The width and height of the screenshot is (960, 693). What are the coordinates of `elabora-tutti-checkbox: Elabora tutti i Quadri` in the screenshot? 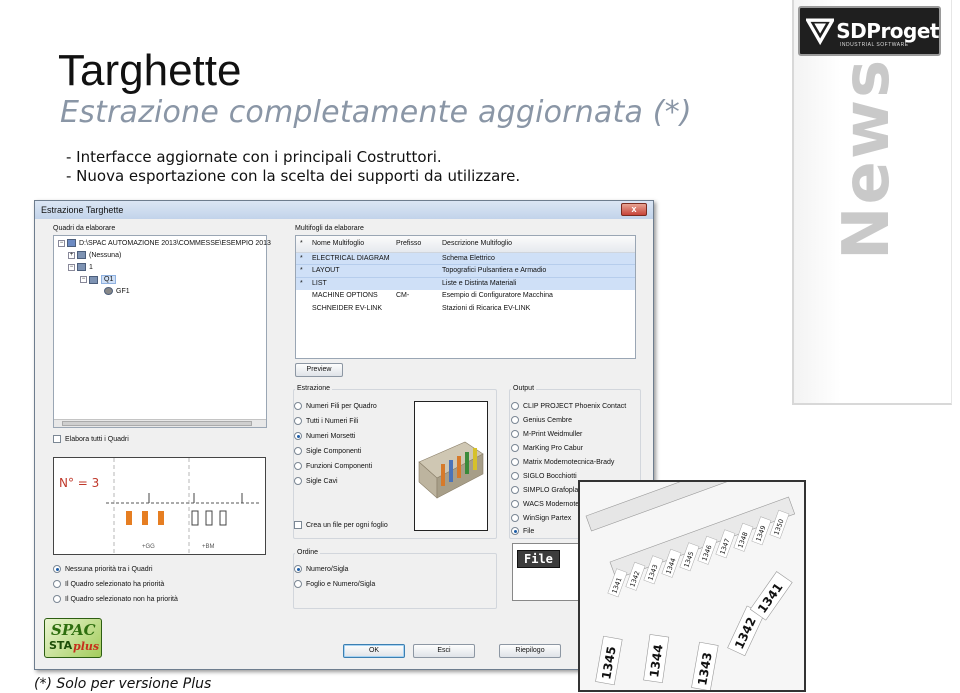 It's located at (91, 439).